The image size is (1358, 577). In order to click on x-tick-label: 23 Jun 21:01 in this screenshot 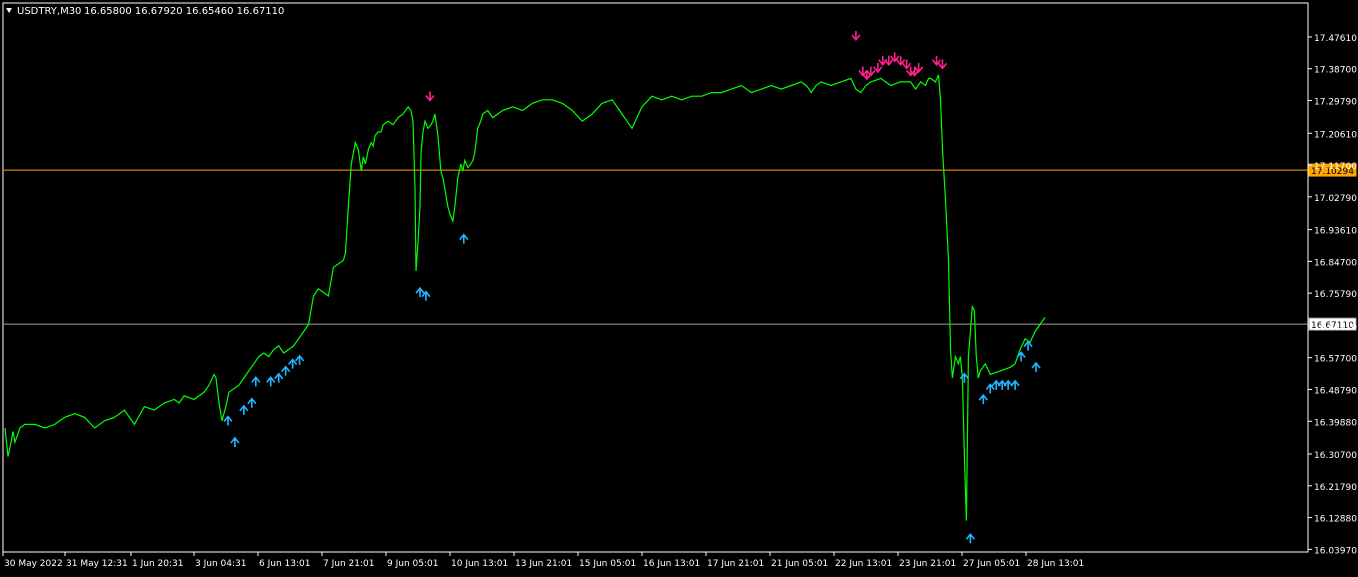, I will do `click(927, 564)`.